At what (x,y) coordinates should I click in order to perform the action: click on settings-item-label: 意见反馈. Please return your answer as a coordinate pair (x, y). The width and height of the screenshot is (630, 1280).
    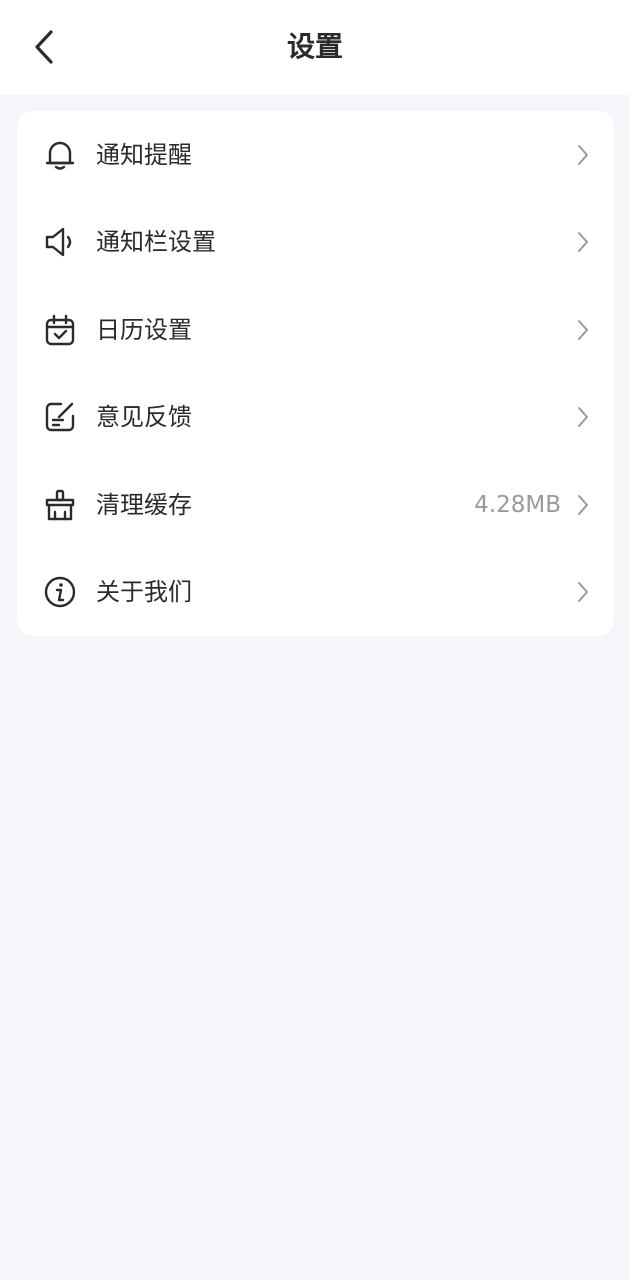
    Looking at the image, I should click on (144, 417).